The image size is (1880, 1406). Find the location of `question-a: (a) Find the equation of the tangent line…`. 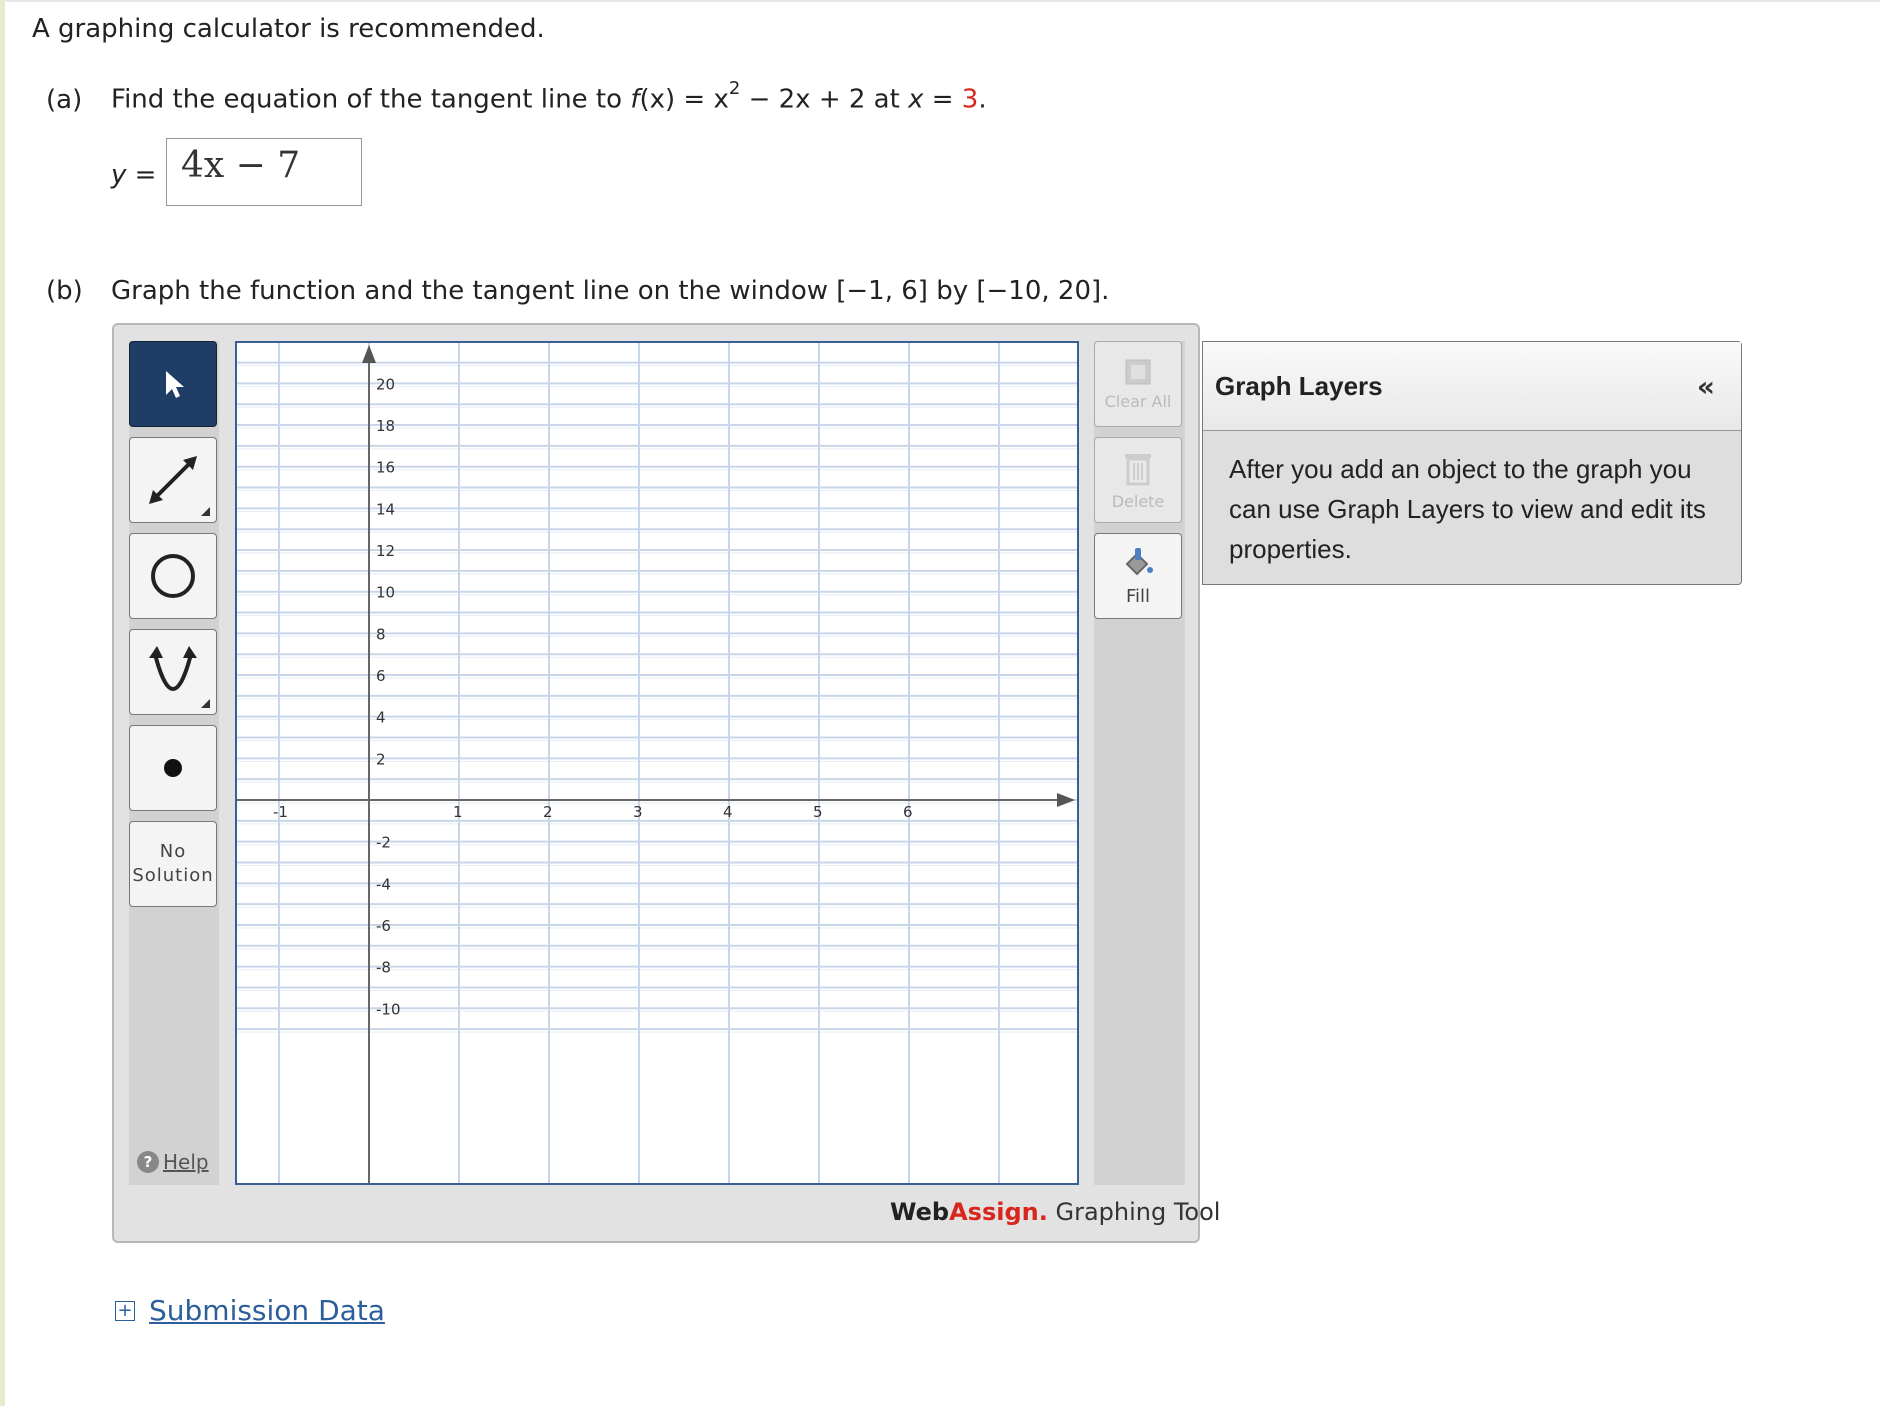

question-a: (a) Find the equation of the tangent line… is located at coordinates (516, 96).